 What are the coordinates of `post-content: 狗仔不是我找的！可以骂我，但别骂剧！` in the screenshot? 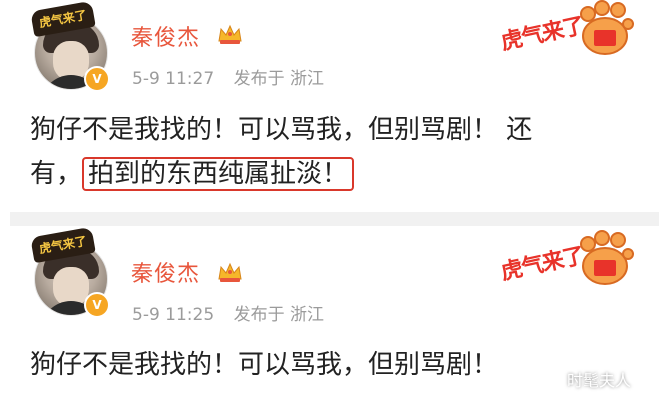 It's located at (328, 365).